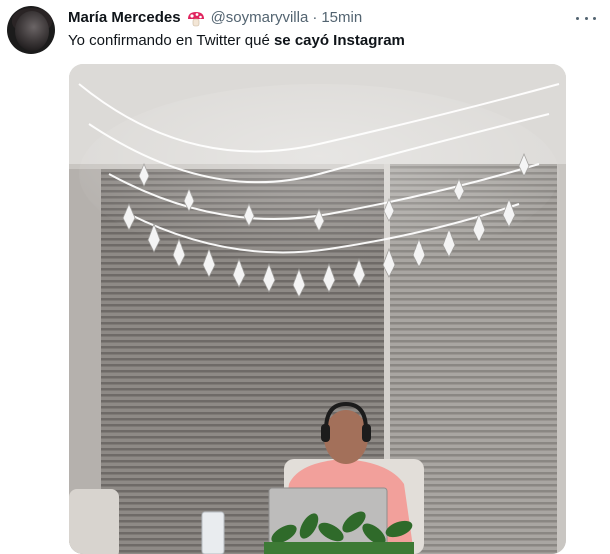 This screenshot has width=610, height=554. Describe the element at coordinates (213, 532) in the screenshot. I see `glass` at that location.